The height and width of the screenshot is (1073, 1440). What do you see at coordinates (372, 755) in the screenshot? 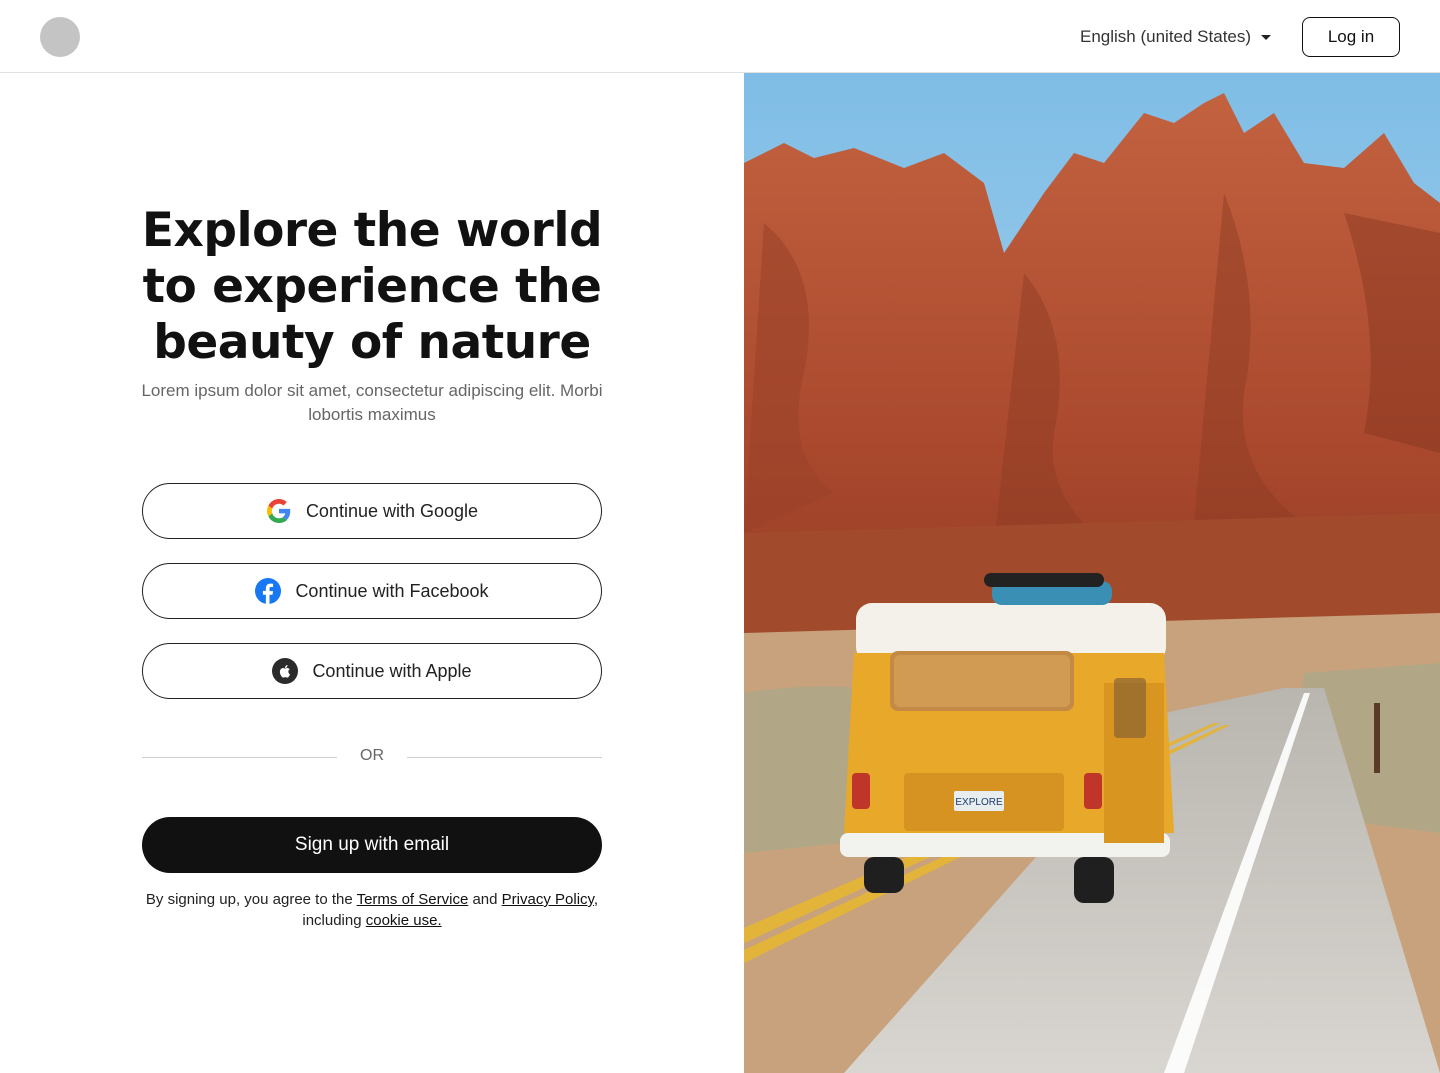
I see `or-separator: OR` at bounding box center [372, 755].